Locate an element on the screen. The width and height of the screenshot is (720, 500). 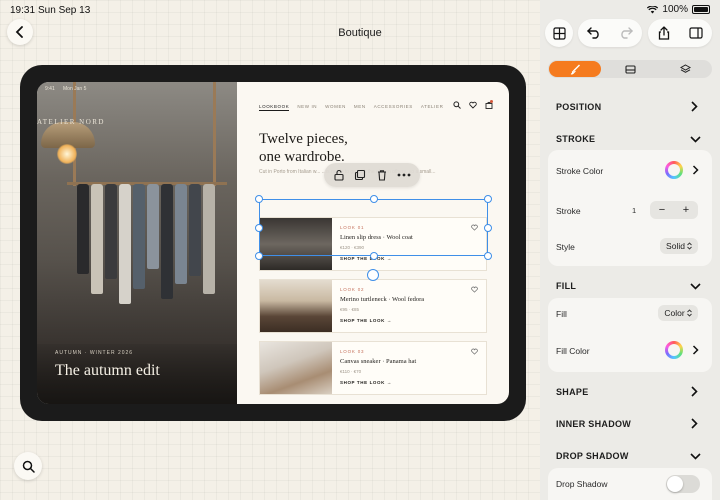
share-panel-group is located at coordinates (680, 33).